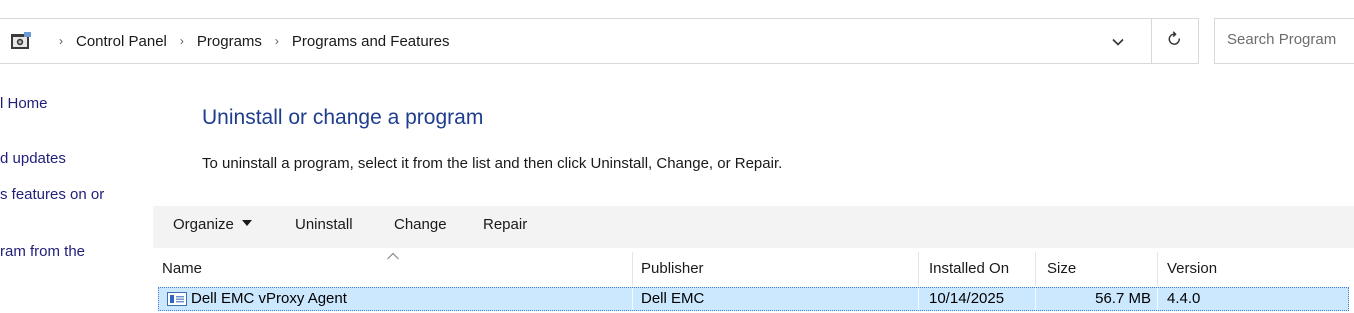 This screenshot has height=313, width=1354. I want to click on column-header-installed-on: Installed On, so click(969, 271).